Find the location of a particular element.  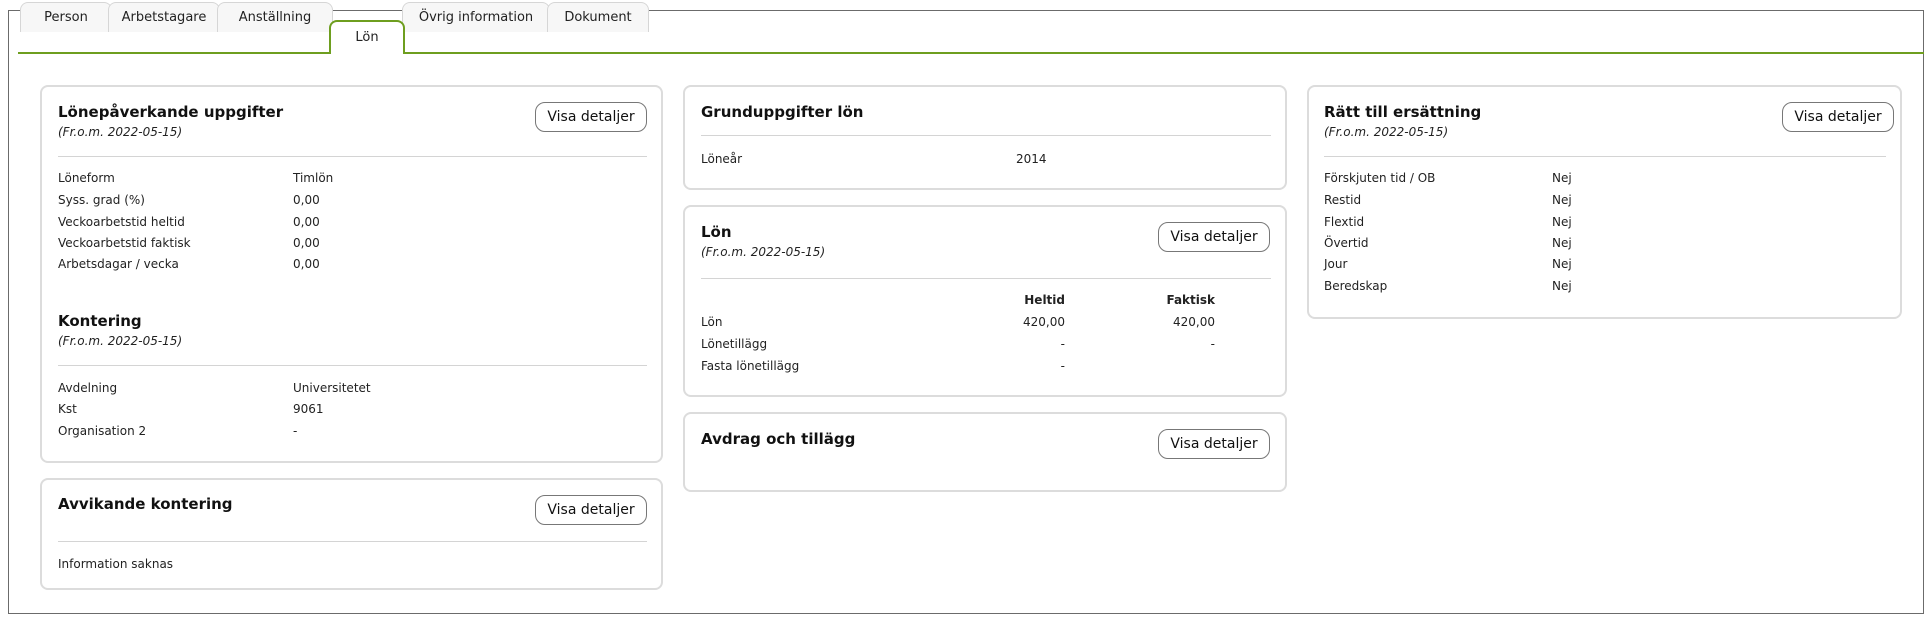

row-value: 9061 is located at coordinates (308, 409).